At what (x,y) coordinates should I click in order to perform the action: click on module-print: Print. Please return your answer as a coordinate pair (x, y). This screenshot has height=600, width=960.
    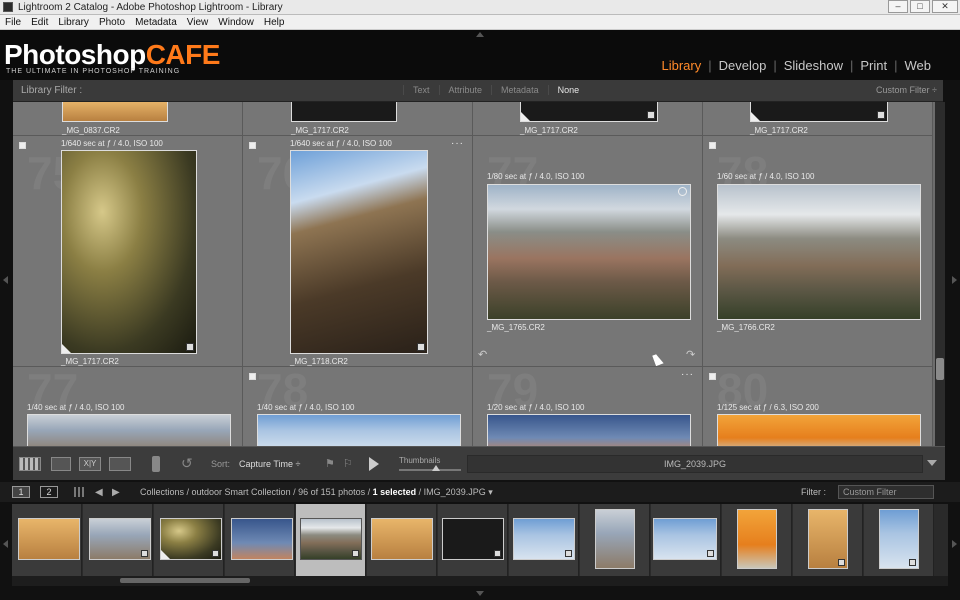
    Looking at the image, I should click on (873, 65).